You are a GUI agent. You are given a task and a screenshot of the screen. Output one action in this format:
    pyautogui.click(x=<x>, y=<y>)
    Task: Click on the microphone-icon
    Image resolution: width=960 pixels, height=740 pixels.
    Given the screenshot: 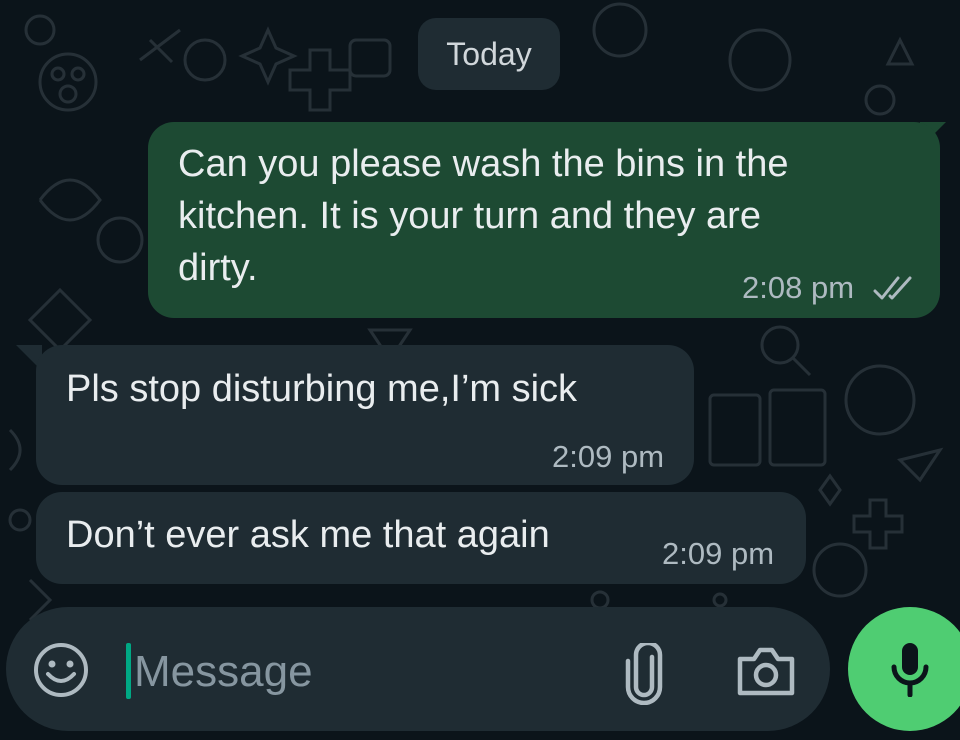 What is the action you would take?
    pyautogui.click(x=910, y=670)
    